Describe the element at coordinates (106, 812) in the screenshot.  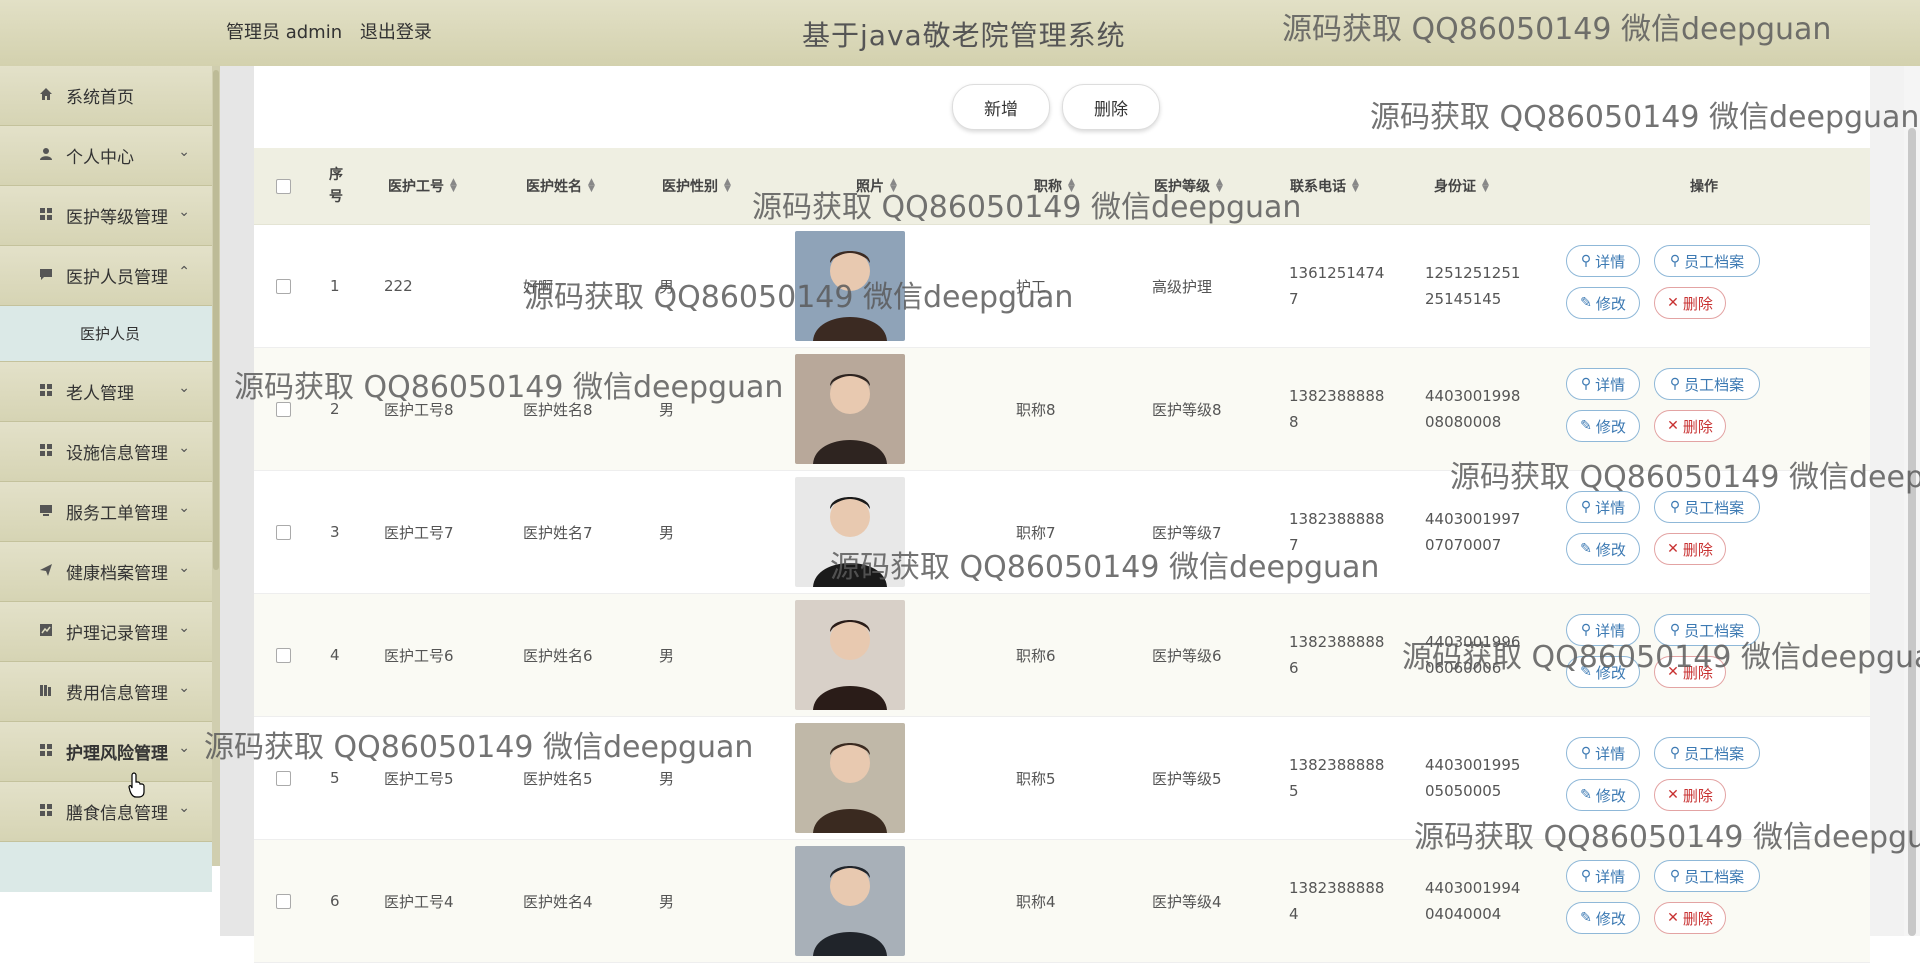
I see `sidebar-item-meal: 膳食信息管理 ⌄` at that location.